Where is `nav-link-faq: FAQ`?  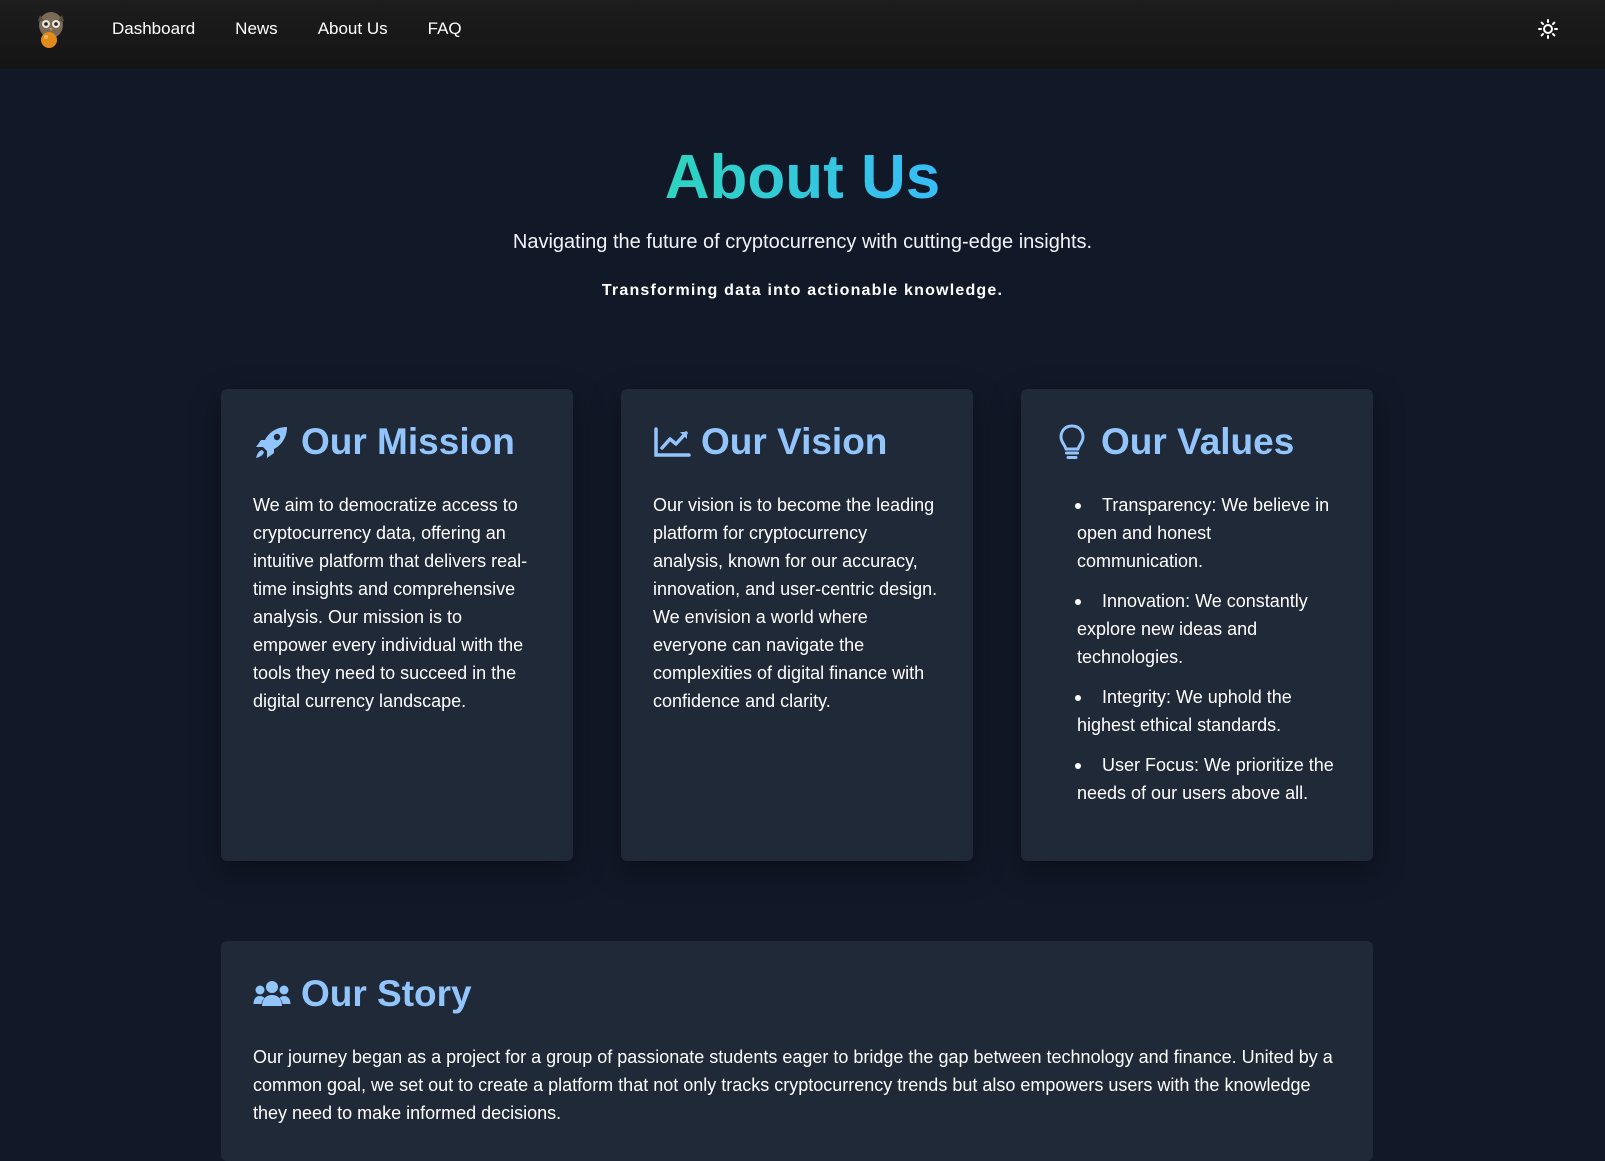
nav-link-faq: FAQ is located at coordinates (445, 29).